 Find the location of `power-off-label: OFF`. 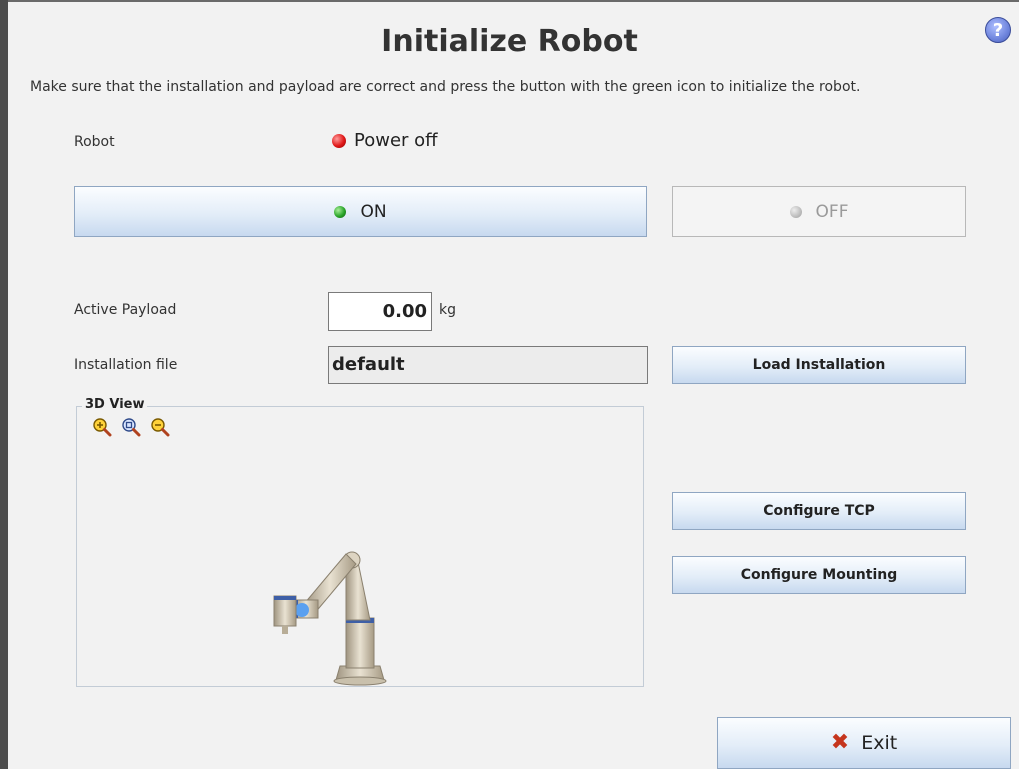

power-off-label: OFF is located at coordinates (832, 211).